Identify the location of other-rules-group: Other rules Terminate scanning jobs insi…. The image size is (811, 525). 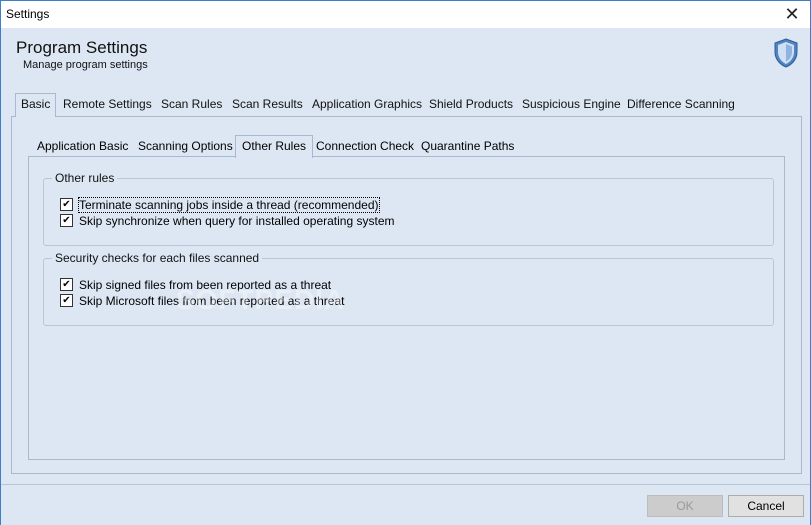
(408, 208).